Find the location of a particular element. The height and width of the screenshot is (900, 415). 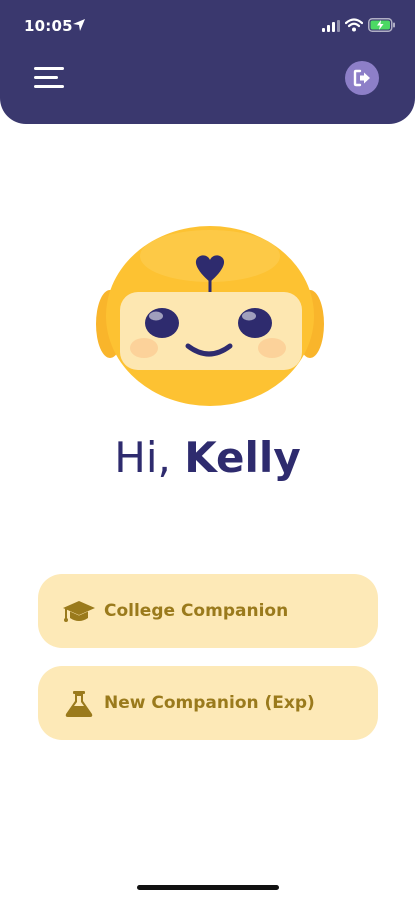

home-indicator is located at coordinates (208, 887).